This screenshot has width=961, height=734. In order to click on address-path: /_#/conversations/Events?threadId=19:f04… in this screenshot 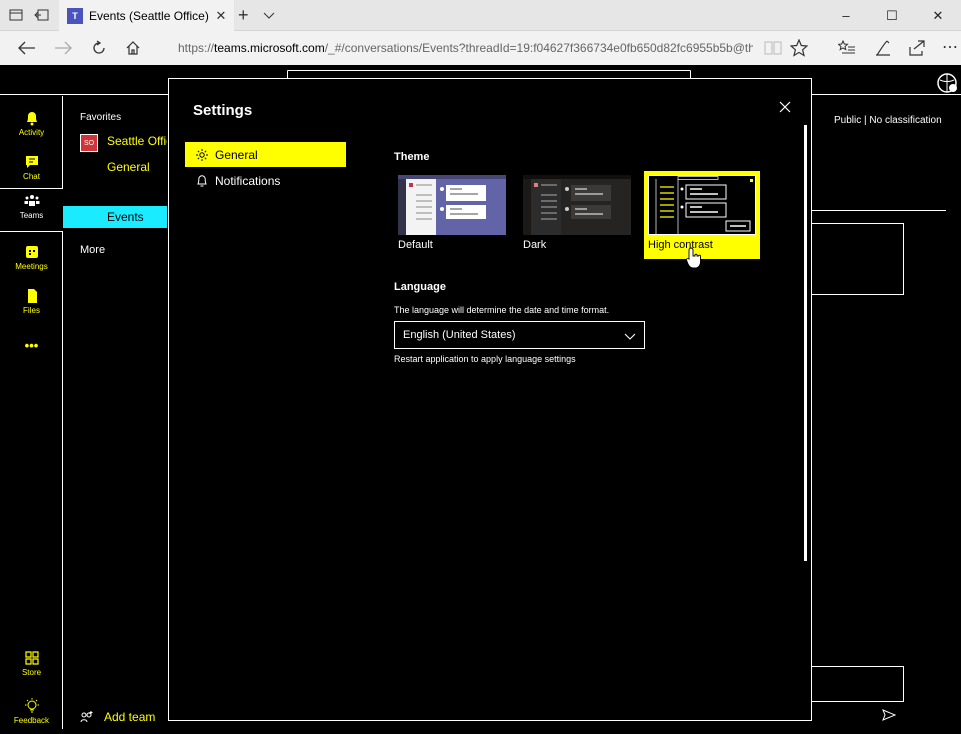, I will do `click(538, 48)`.